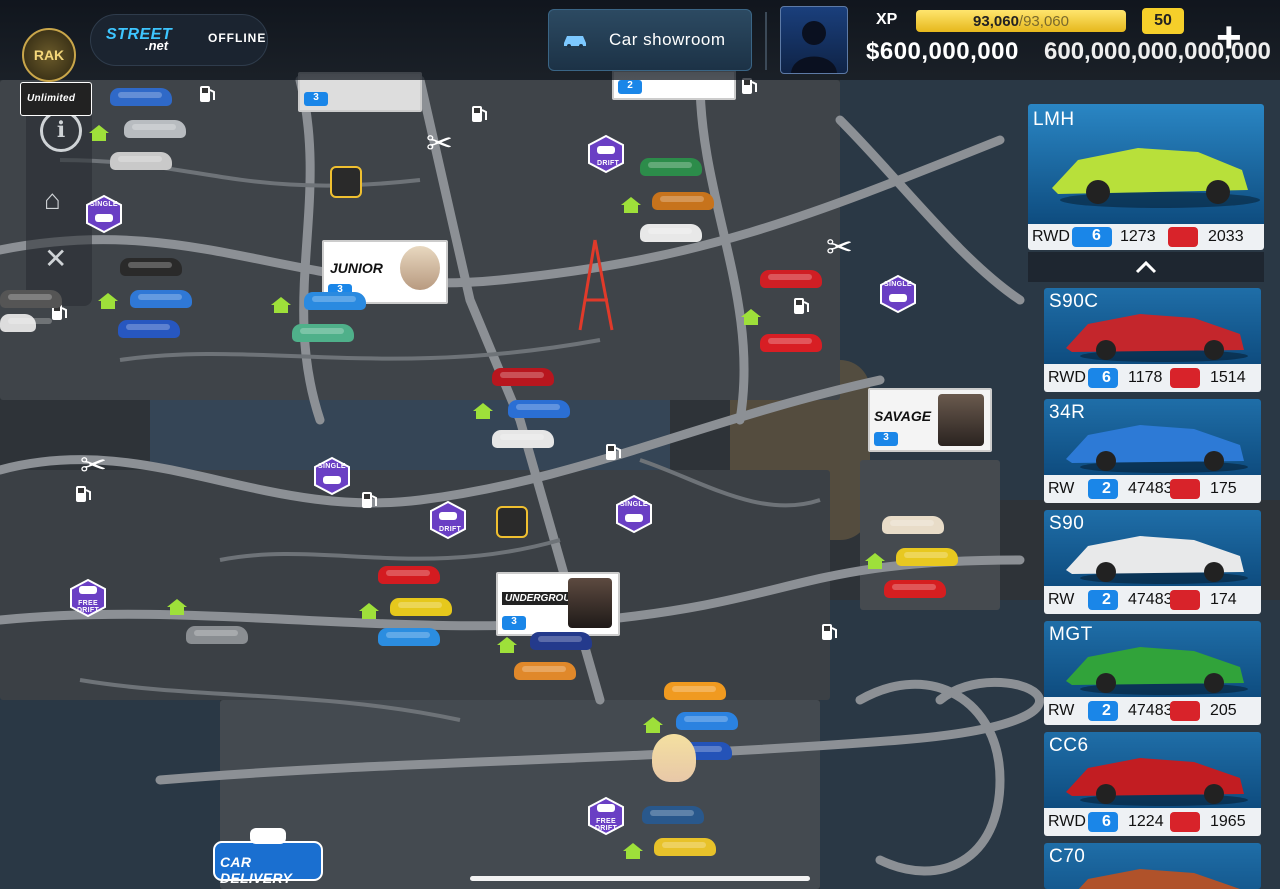 The image size is (1280, 889). Describe the element at coordinates (49, 55) in the screenshot. I see `crew-badge: RAK` at that location.